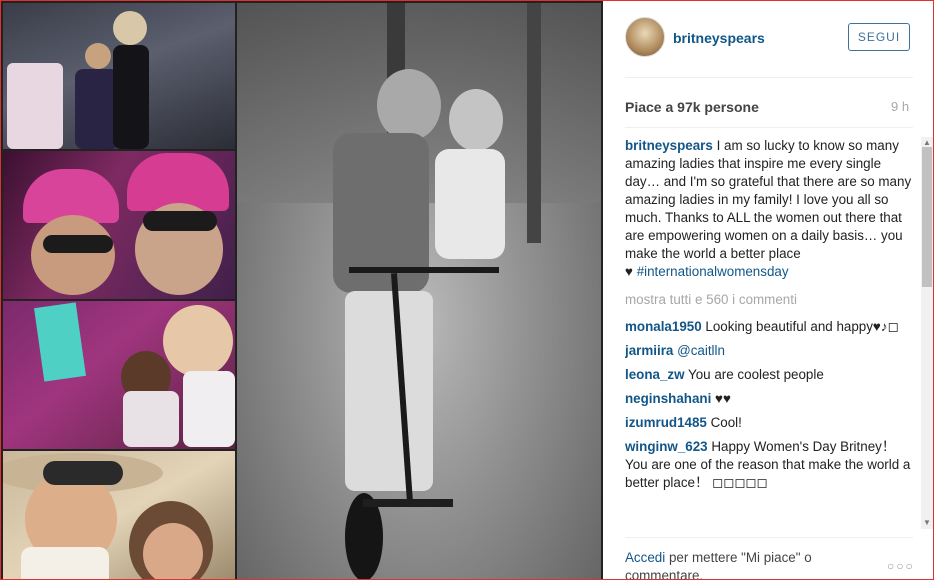  What do you see at coordinates (119, 375) in the screenshot?
I see `collage-photo-ride` at bounding box center [119, 375].